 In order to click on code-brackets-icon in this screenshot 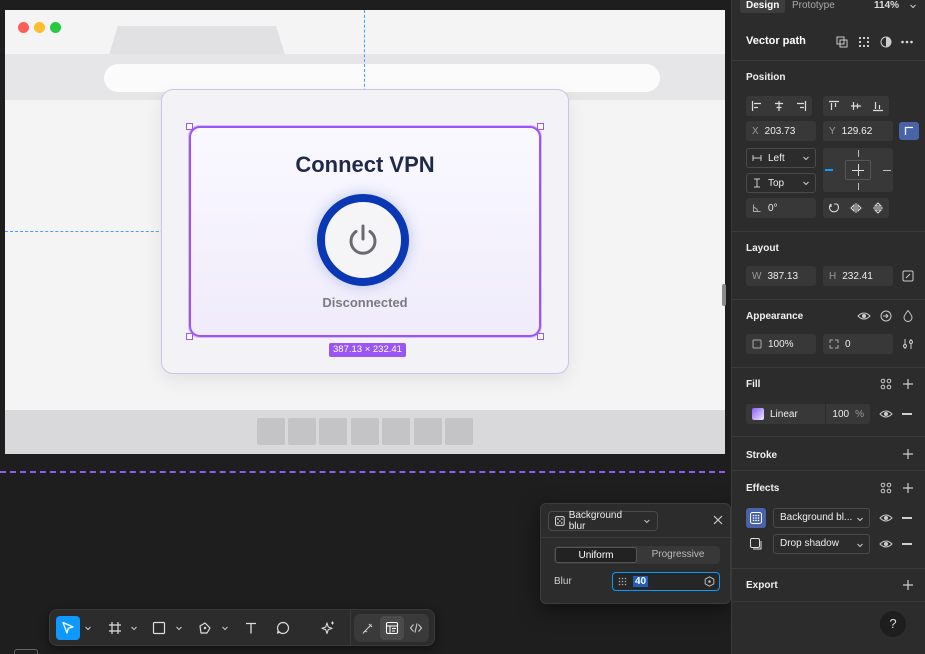, I will do `click(416, 628)`.